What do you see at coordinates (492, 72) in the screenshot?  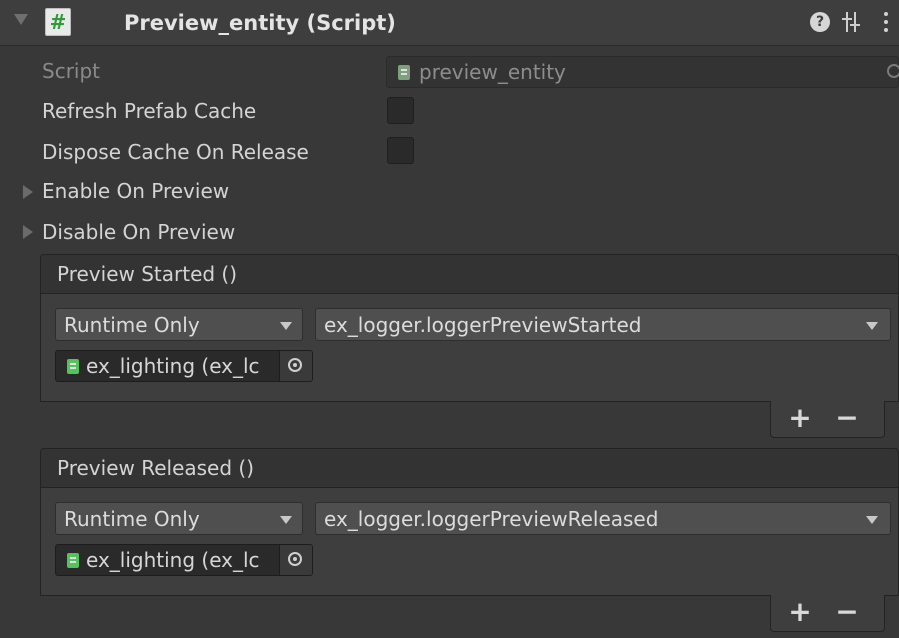 I see `script-field-value: preview_entity` at bounding box center [492, 72].